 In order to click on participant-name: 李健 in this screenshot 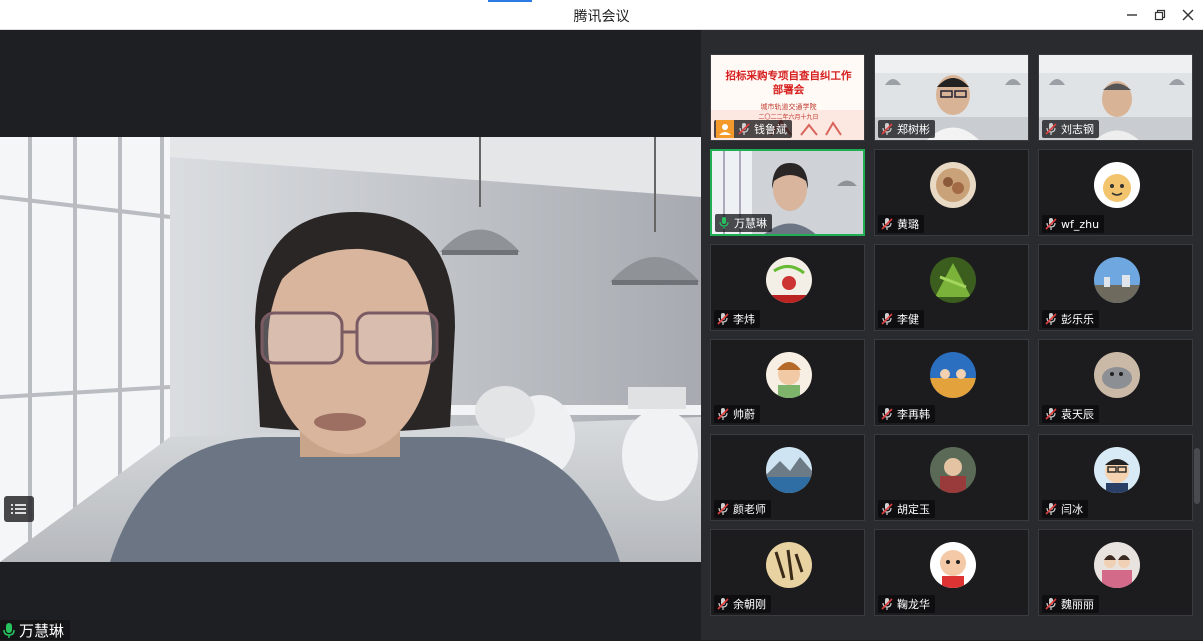, I will do `click(908, 319)`.